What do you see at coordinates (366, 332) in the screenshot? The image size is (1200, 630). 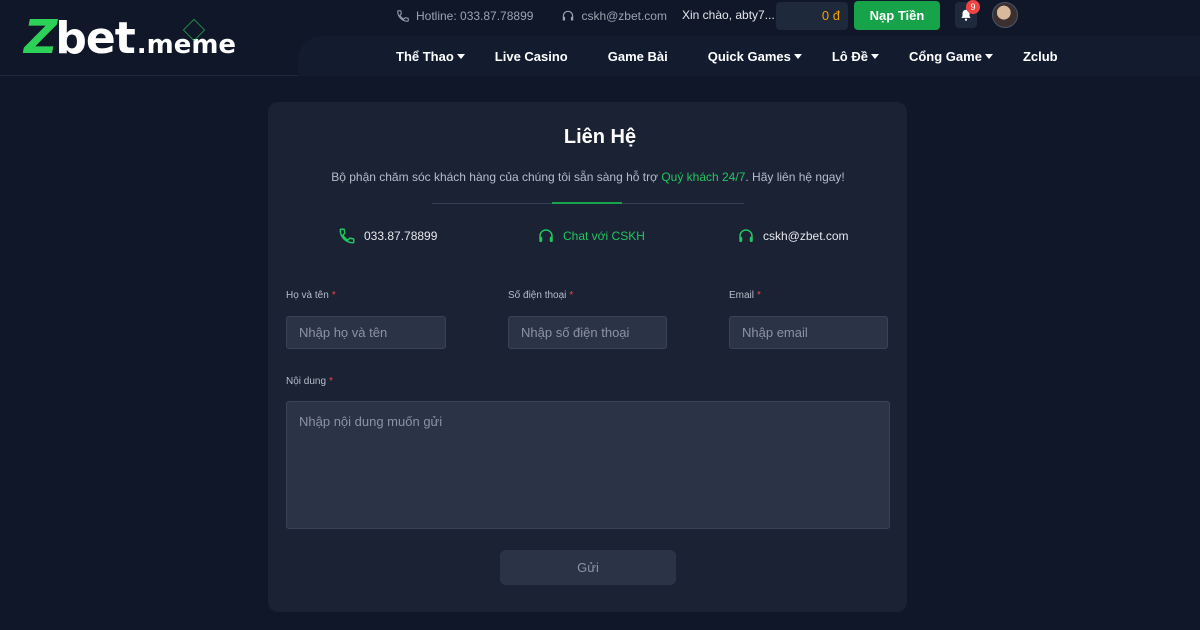 I see `name-input` at bounding box center [366, 332].